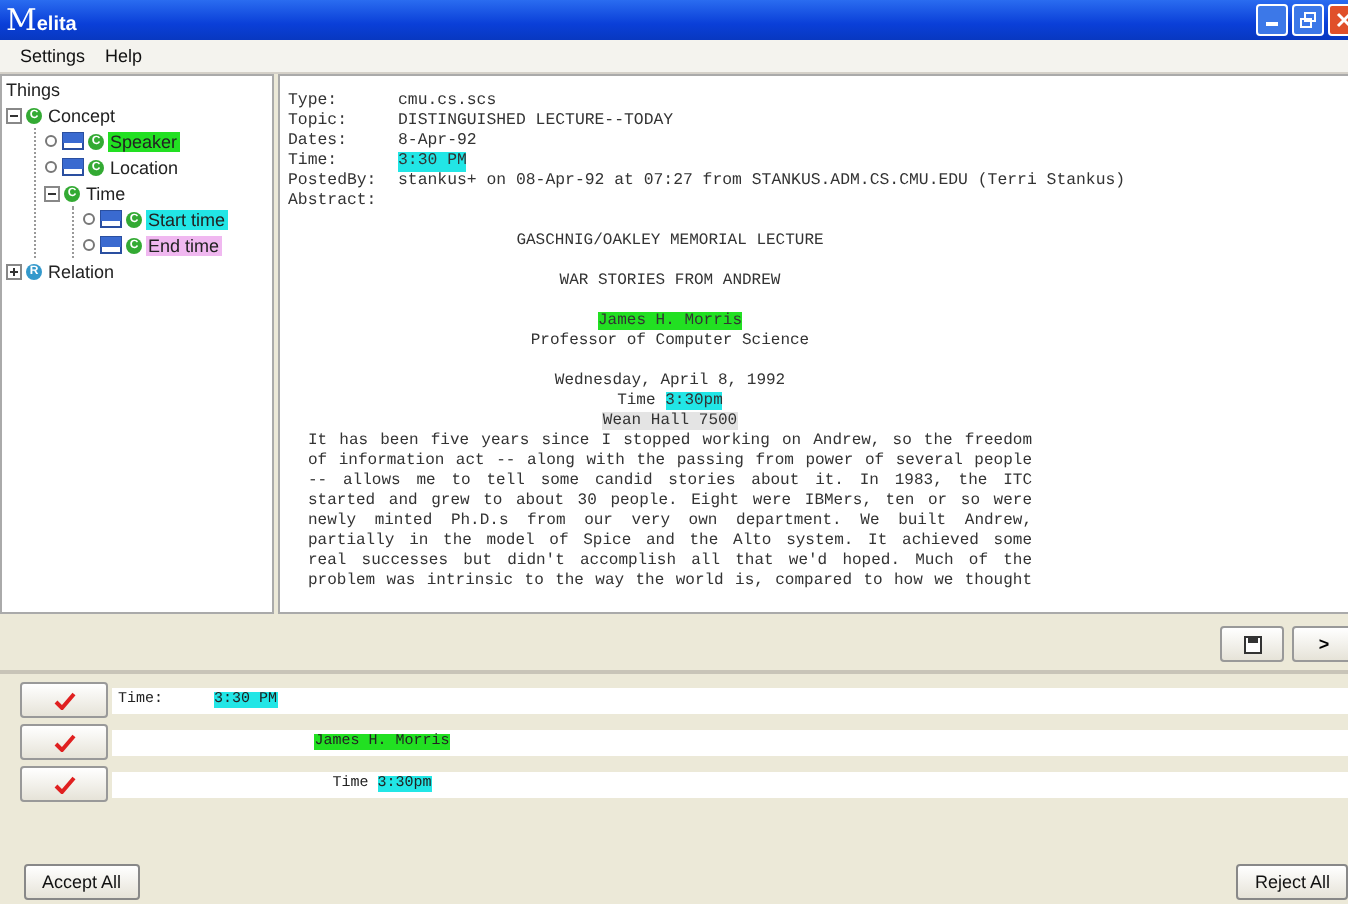 The width and height of the screenshot is (1348, 904). I want to click on tree-root: Things, so click(139, 90).